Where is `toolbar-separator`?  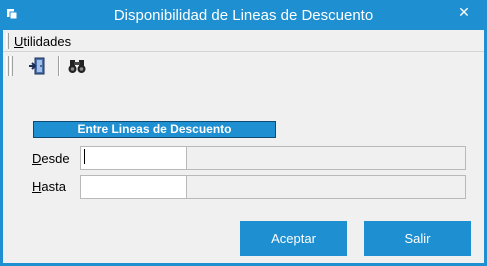 toolbar-separator is located at coordinates (59, 66).